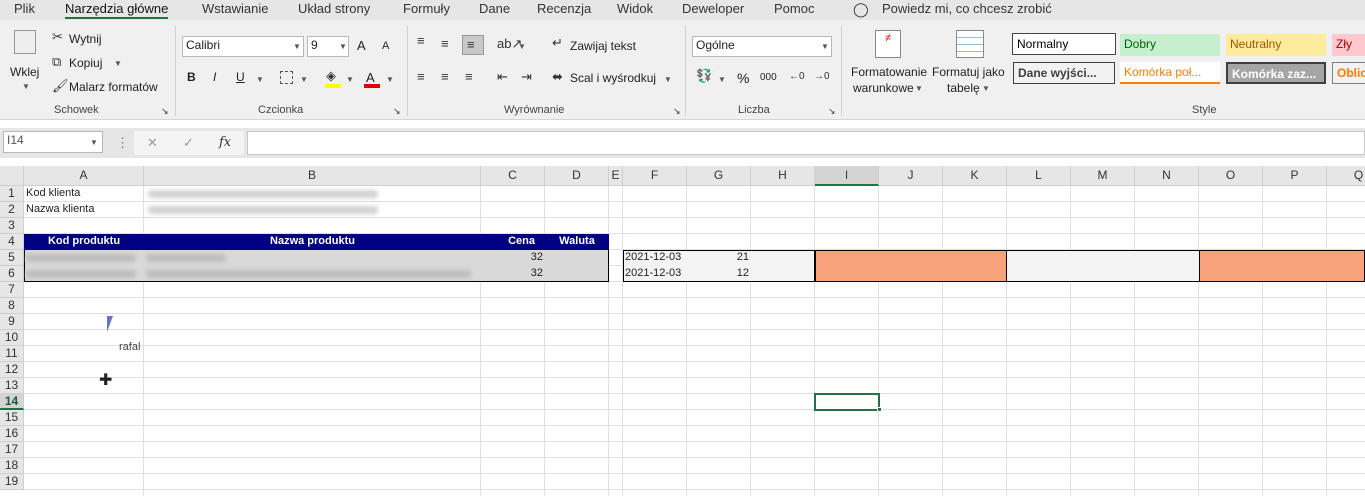 The width and height of the screenshot is (1365, 496). I want to click on row-header-18: 18, so click(12, 466).